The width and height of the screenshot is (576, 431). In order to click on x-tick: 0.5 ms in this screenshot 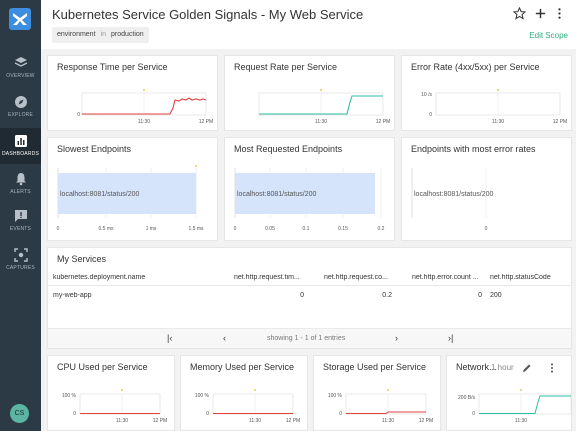, I will do `click(106, 229)`.